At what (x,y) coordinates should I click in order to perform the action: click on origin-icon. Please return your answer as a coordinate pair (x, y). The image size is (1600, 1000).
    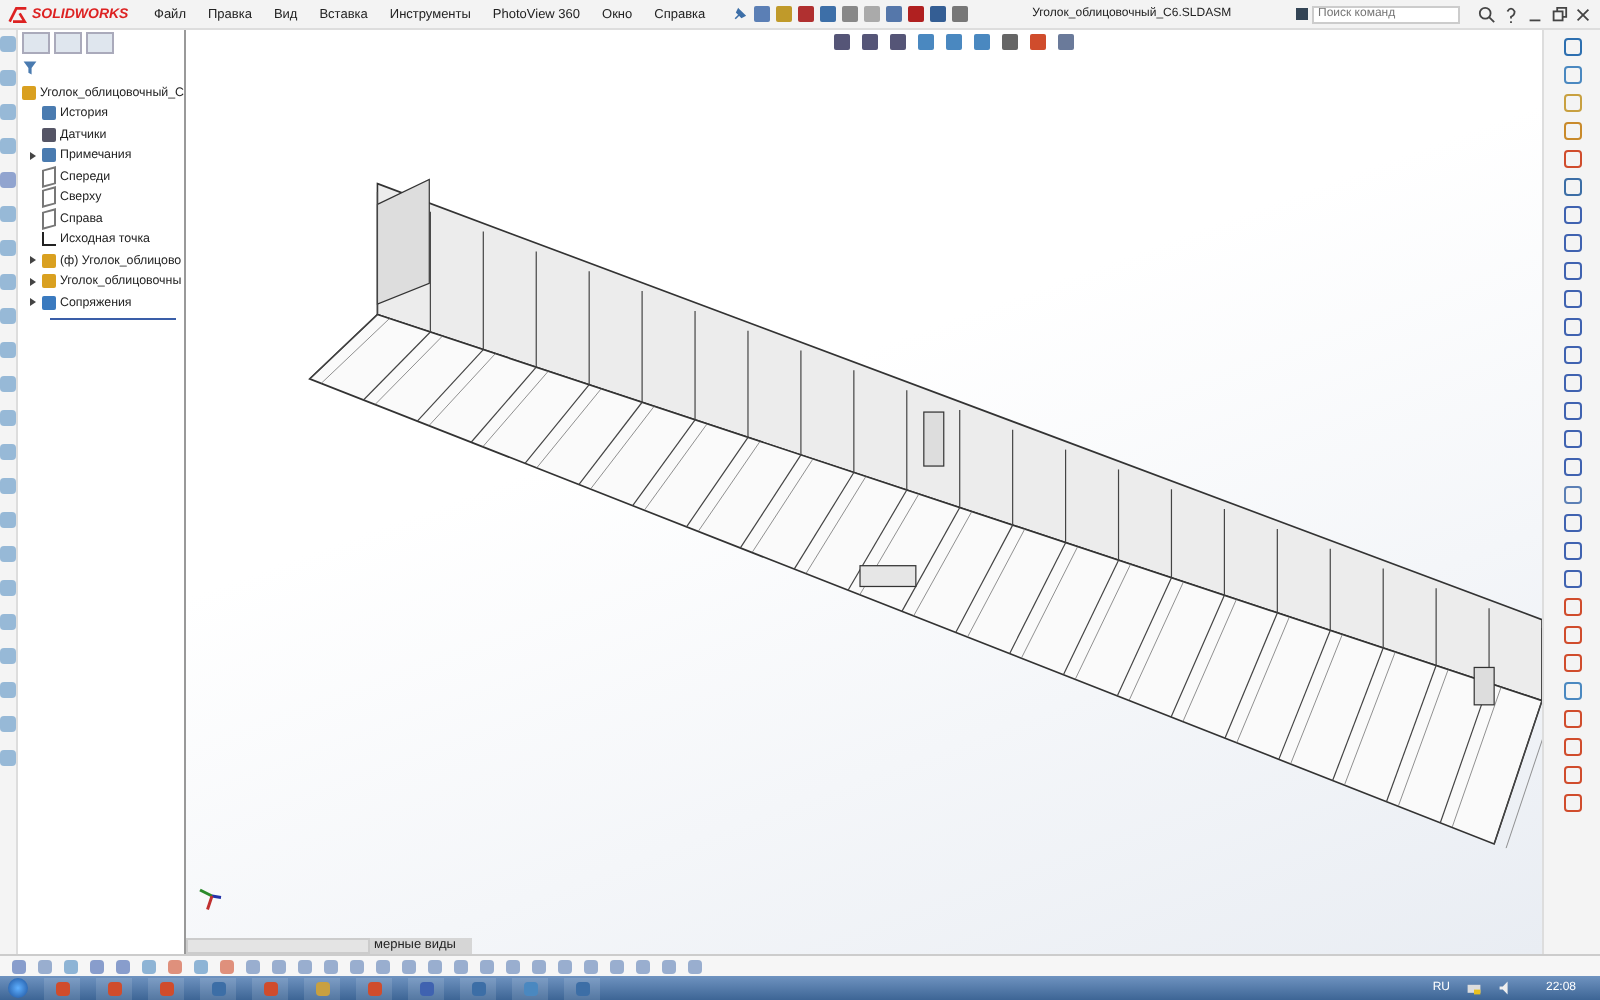
    Looking at the image, I should click on (49, 239).